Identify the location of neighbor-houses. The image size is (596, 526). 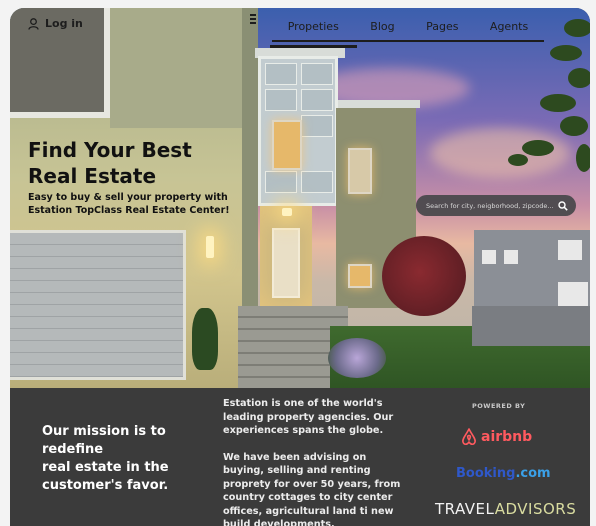
(532, 270).